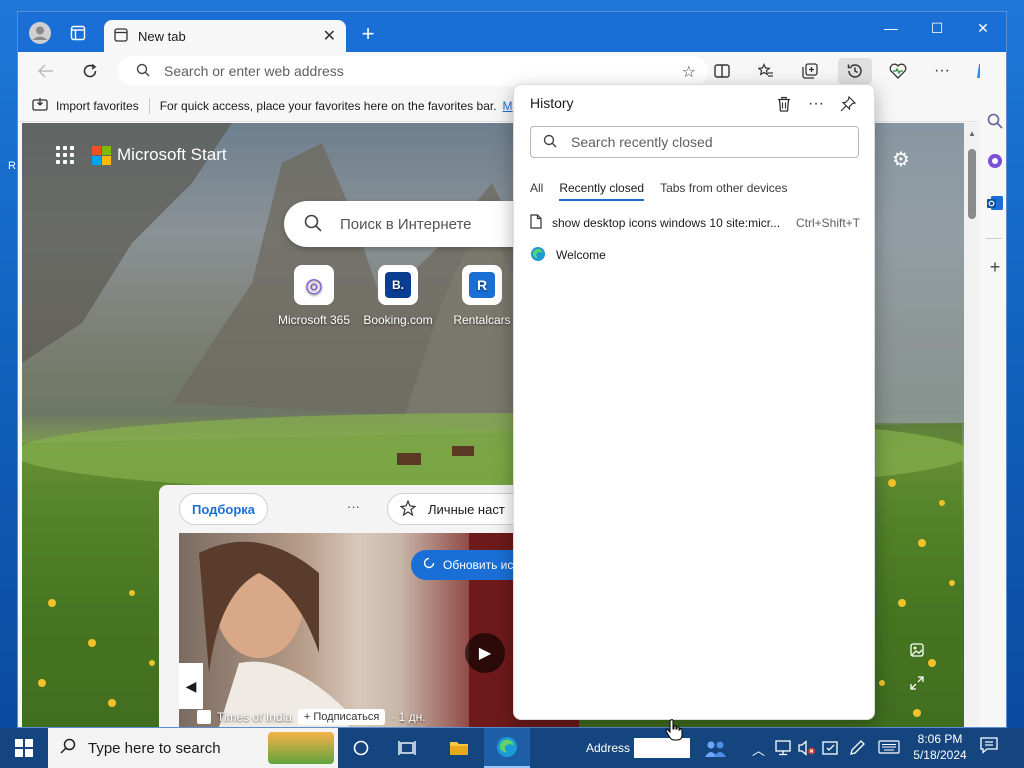  I want to click on volume-muted-icon, so click(807, 749).